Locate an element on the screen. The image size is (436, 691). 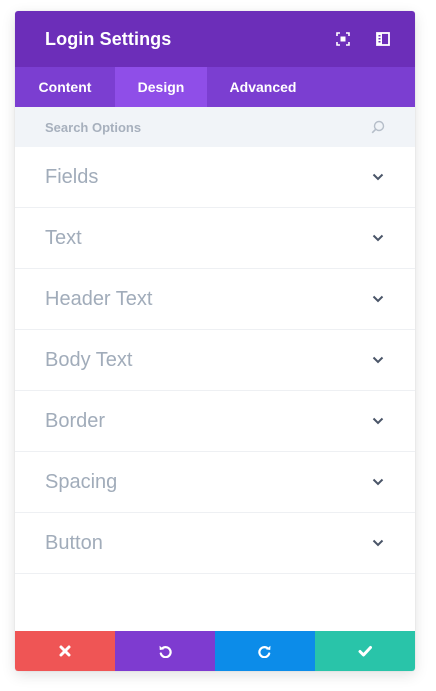
section-label: Body Text is located at coordinates (89, 359).